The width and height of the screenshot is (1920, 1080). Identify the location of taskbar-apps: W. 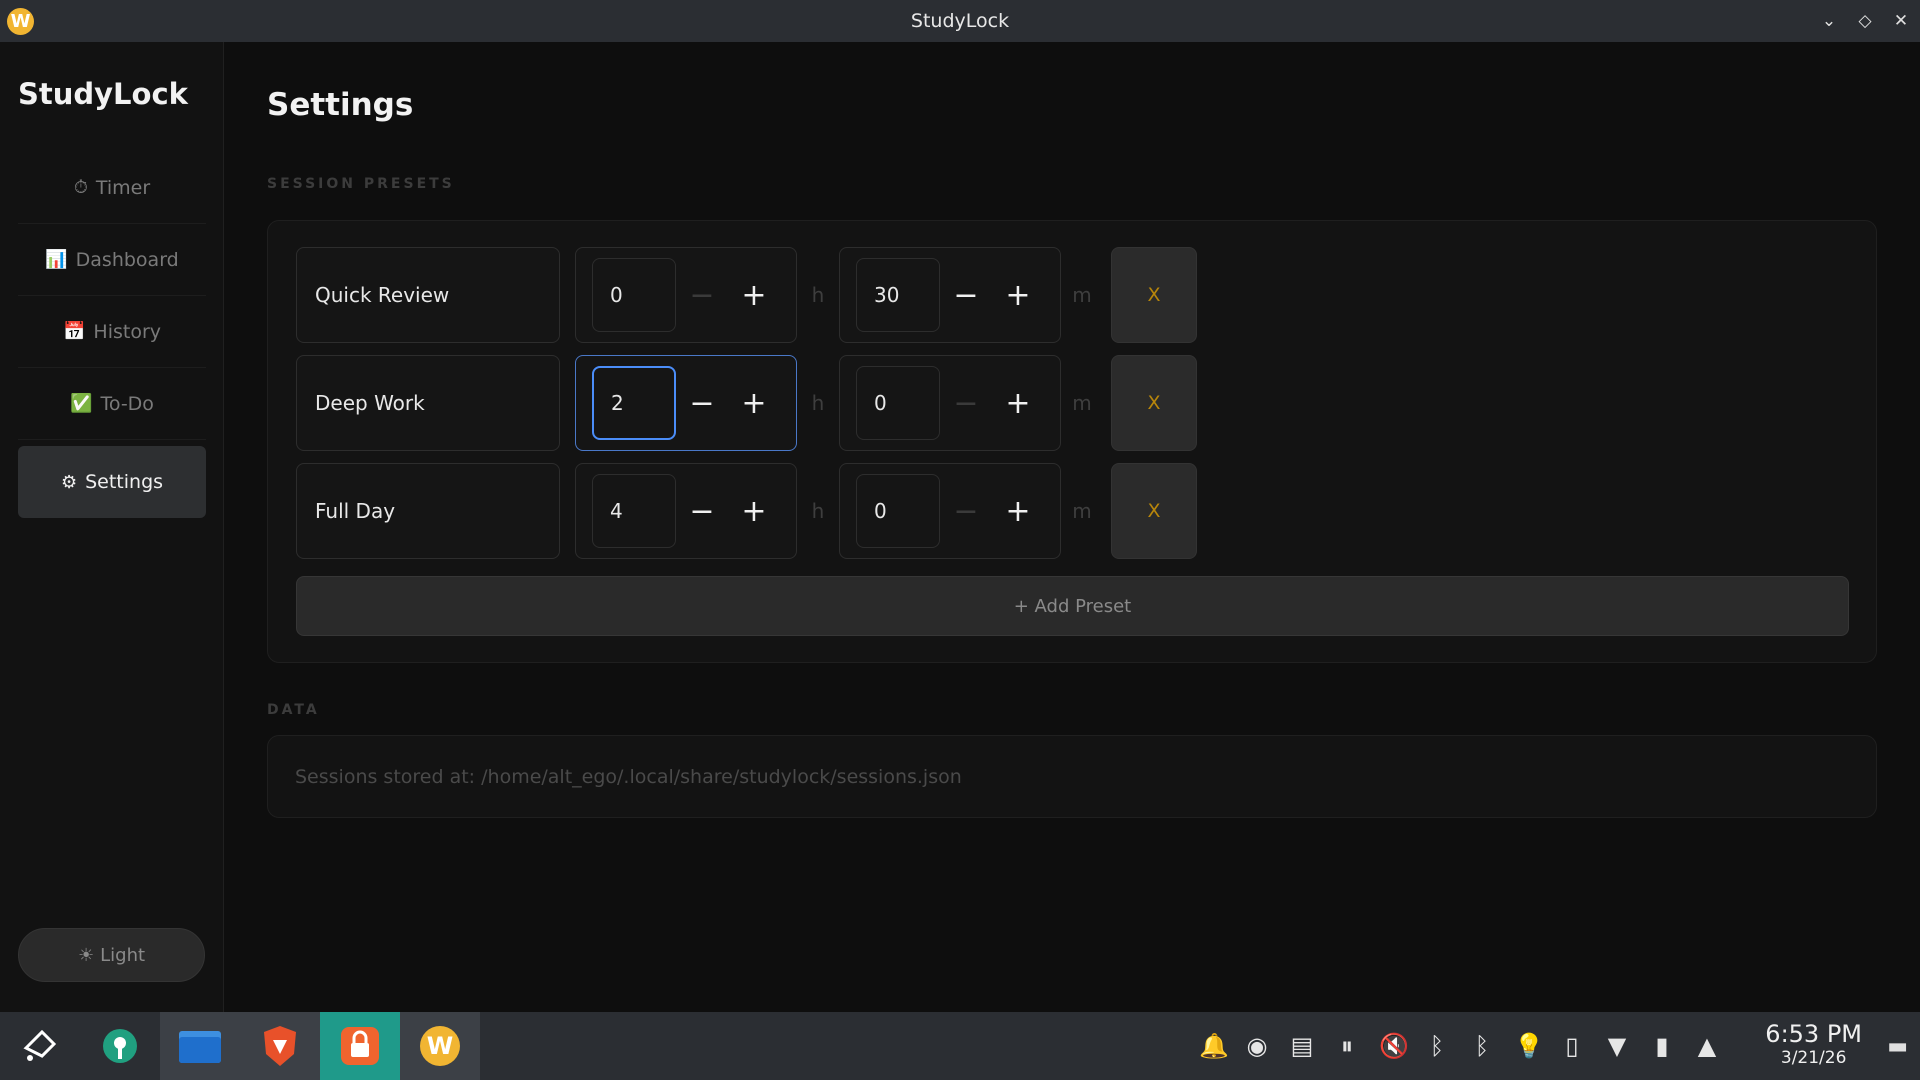
(240, 1046).